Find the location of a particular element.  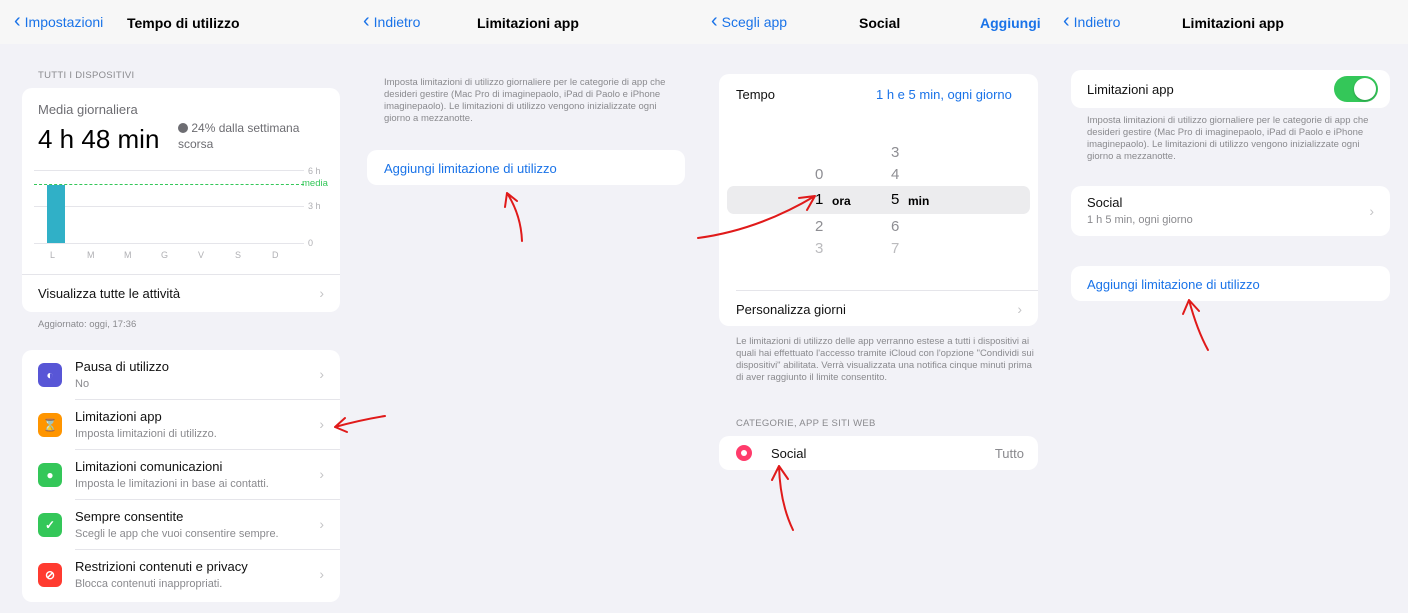

annotation-arrow-picker is located at coordinates (756, 217).